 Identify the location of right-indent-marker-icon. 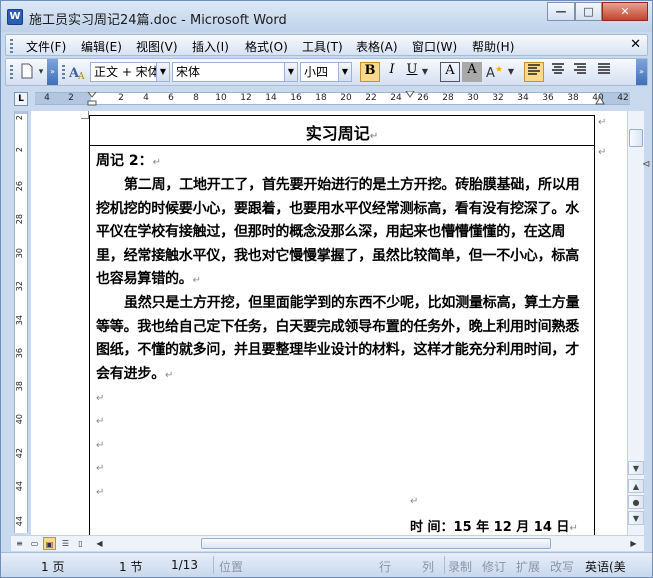
(600, 100).